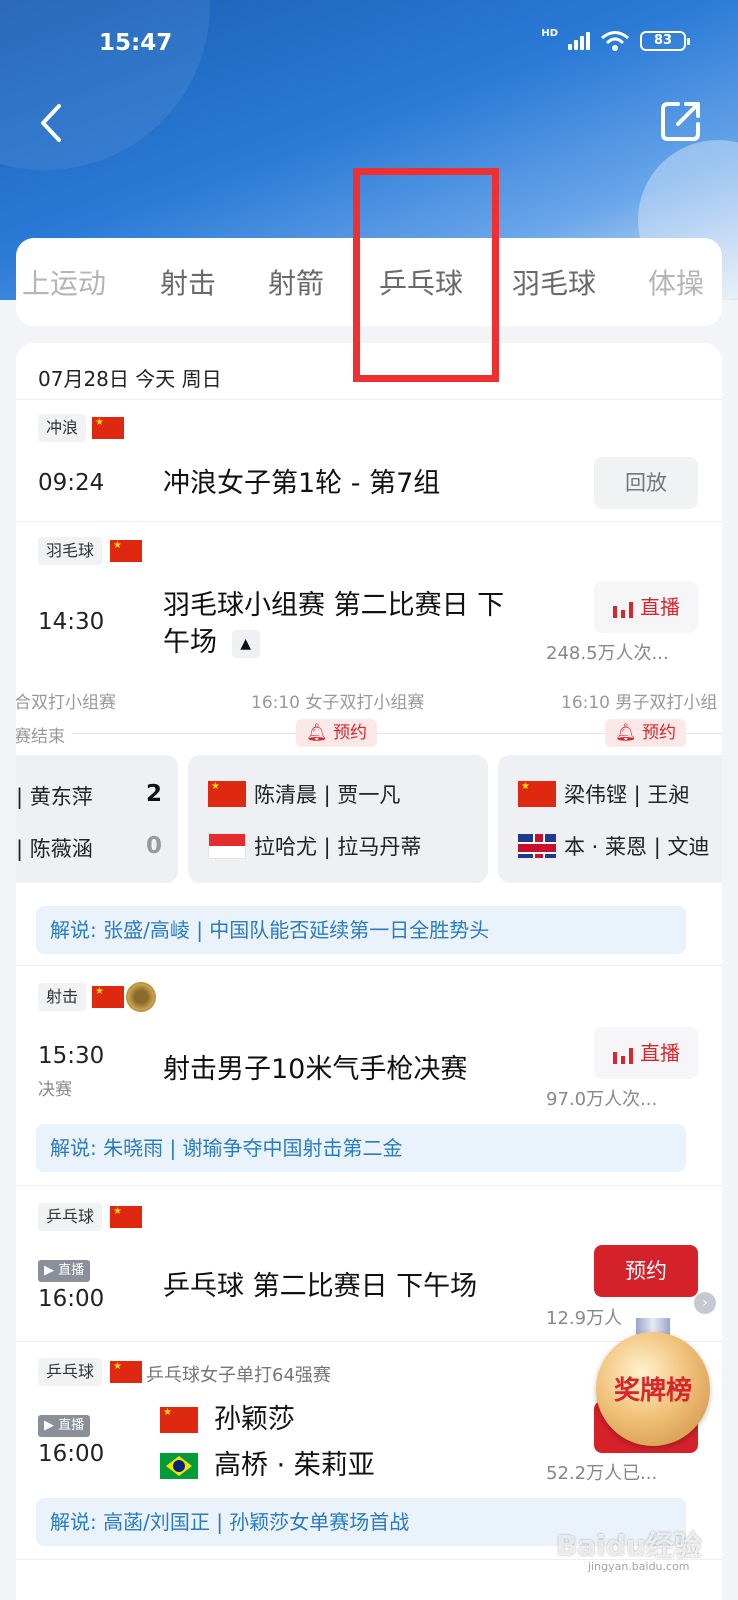  Describe the element at coordinates (537, 846) in the screenshot. I see `flag-uk-icon` at that location.